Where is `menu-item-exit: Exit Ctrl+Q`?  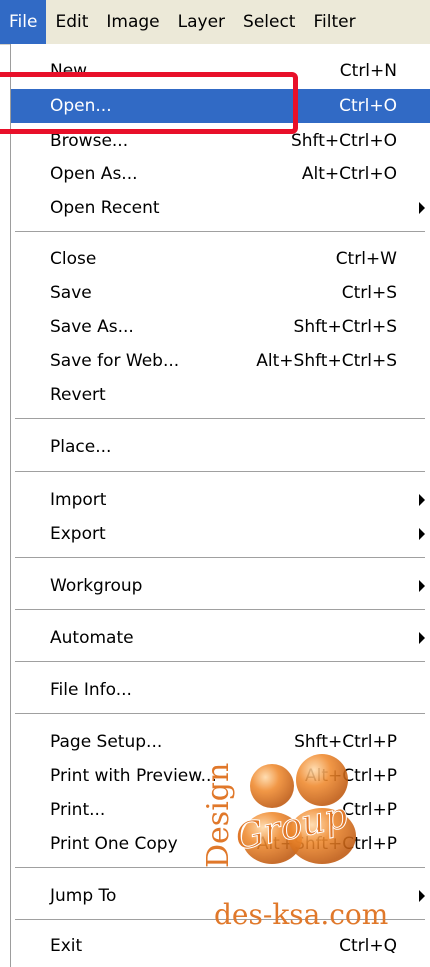
menu-item-exit: Exit Ctrl+Q is located at coordinates (220, 946).